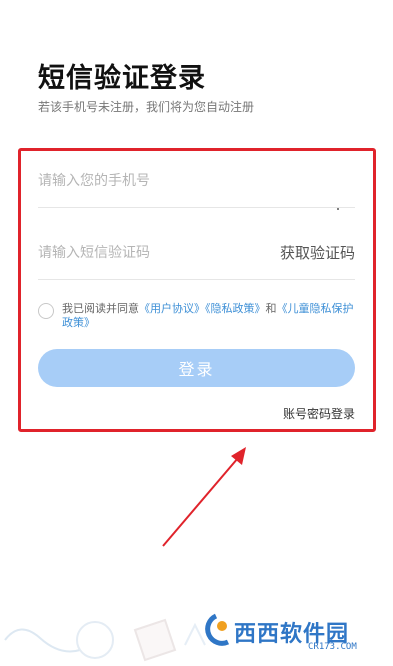 Image resolution: width=393 pixels, height=666 pixels. Describe the element at coordinates (122, 78) in the screenshot. I see `page-title: 短信验证登录` at that location.